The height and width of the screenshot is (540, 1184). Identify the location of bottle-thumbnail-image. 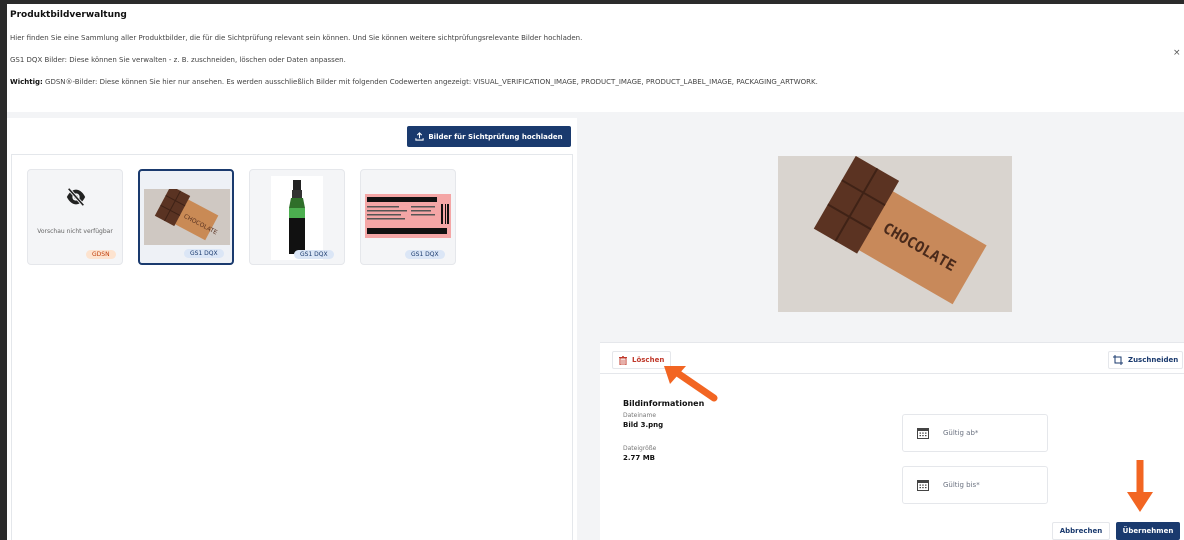
(297, 218).